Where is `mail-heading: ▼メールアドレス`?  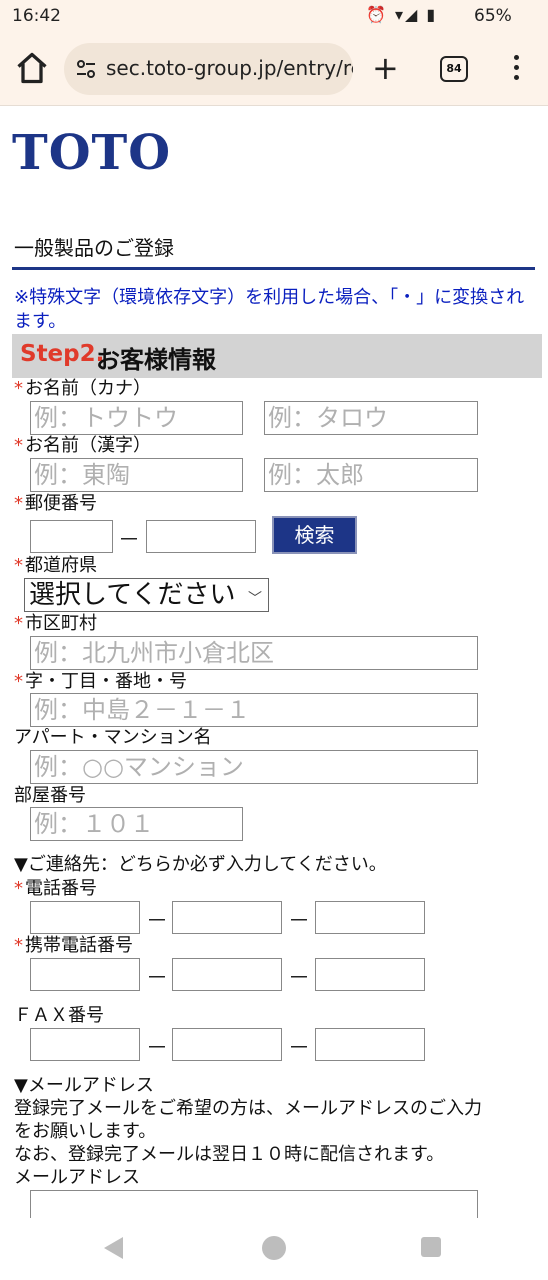 mail-heading: ▼メールアドレス is located at coordinates (84, 1085).